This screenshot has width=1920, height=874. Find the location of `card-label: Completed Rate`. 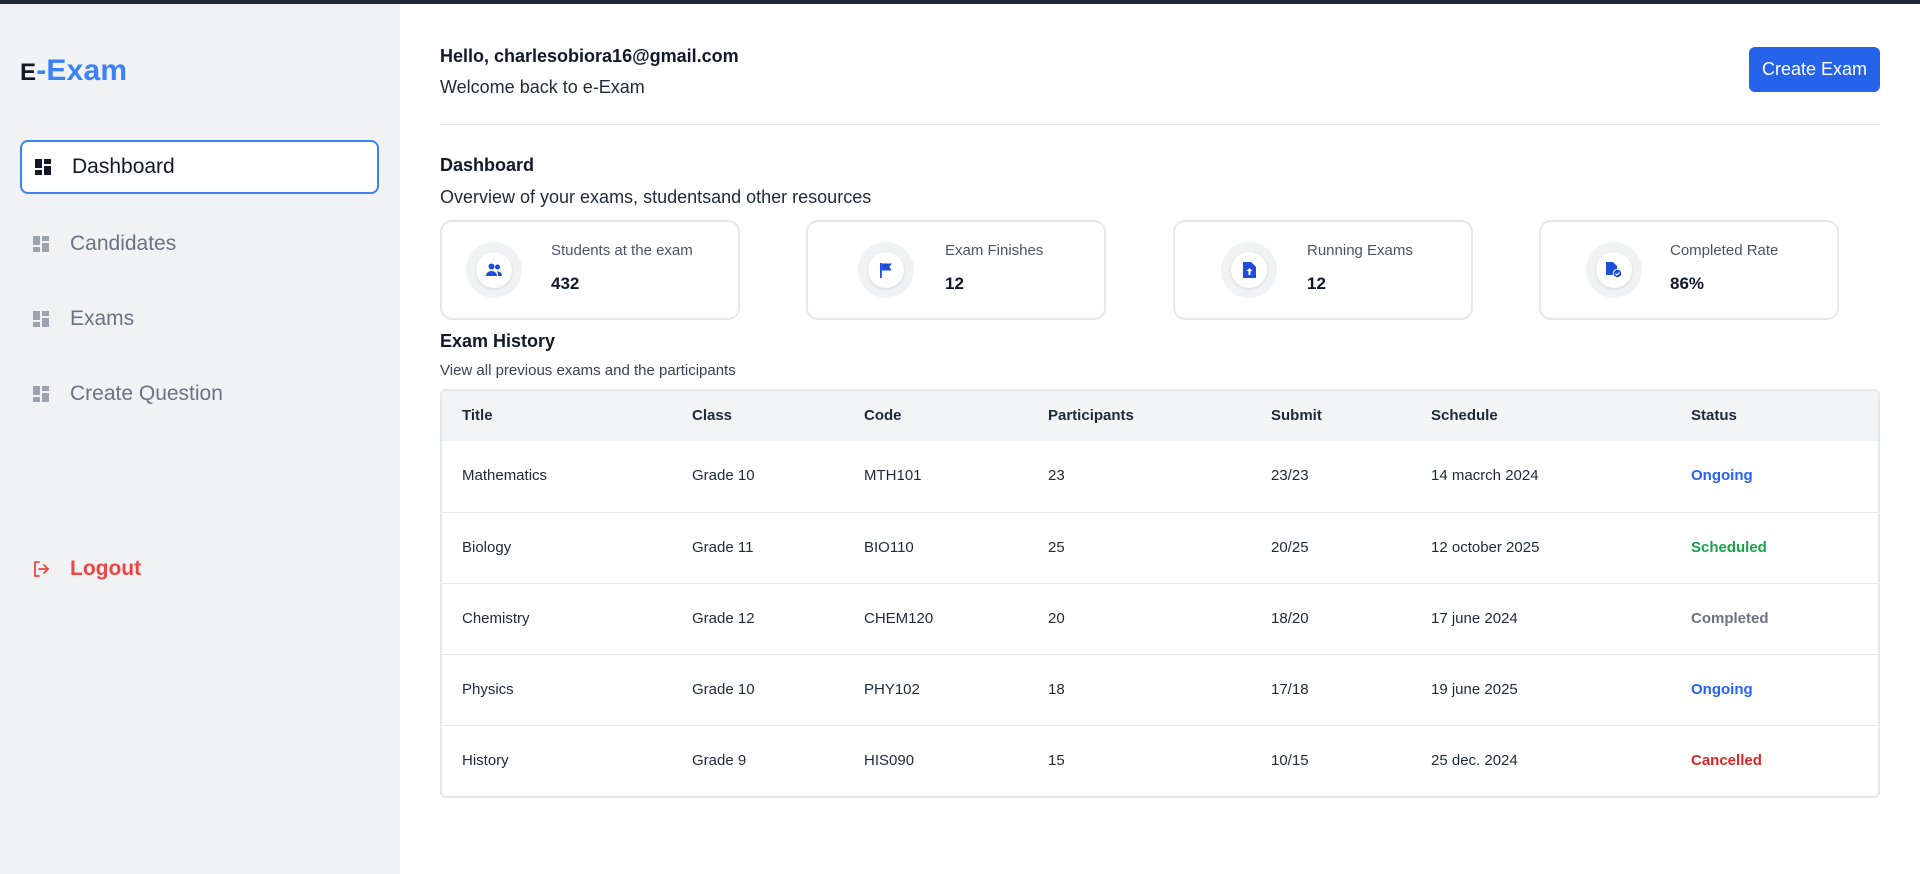

card-label: Completed Rate is located at coordinates (1724, 250).